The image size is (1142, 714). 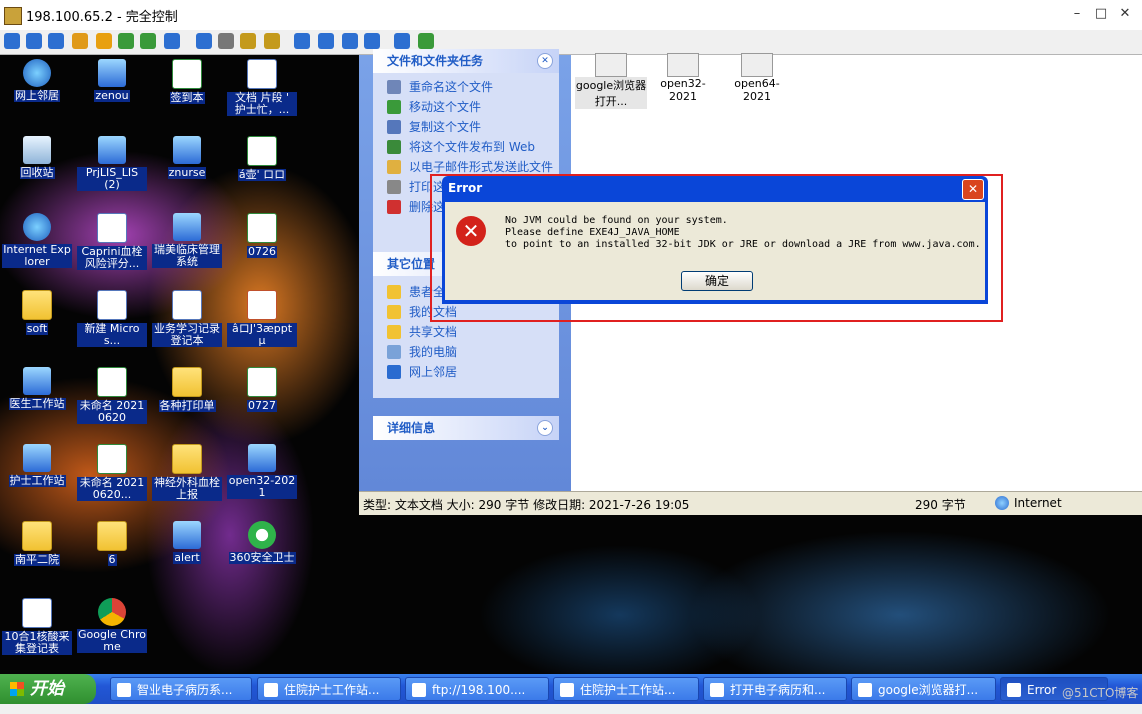 I want to click on desktop-icon: 业务学习记录登记本, so click(x=187, y=318).